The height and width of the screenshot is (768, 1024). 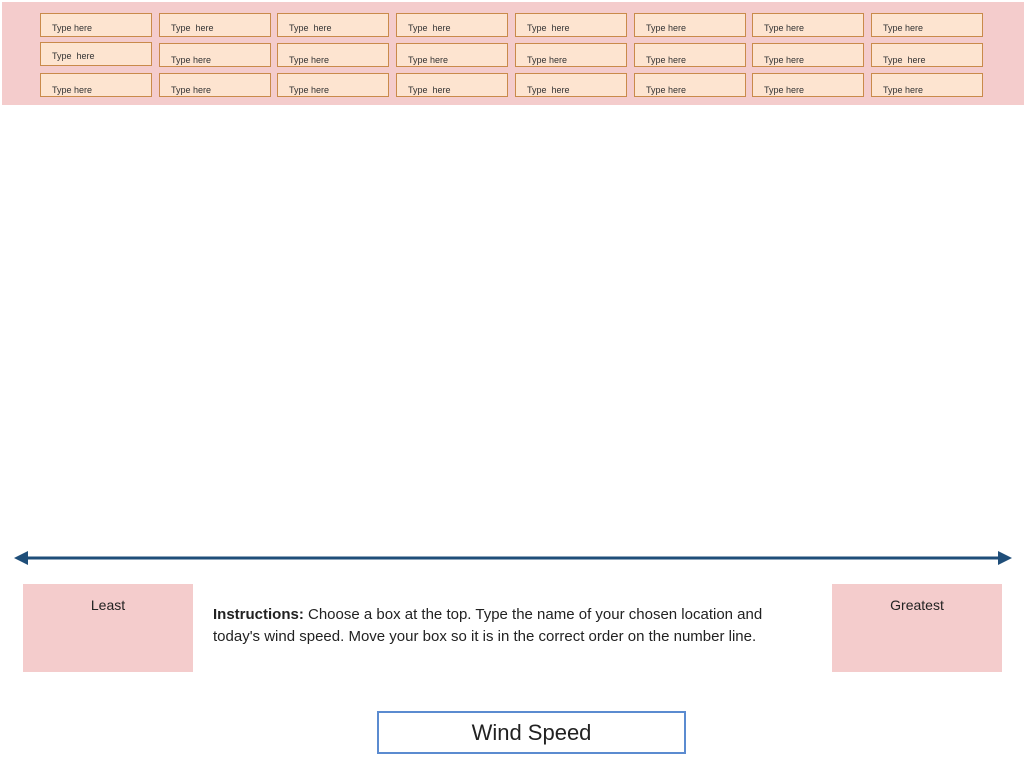 I want to click on page-title: Wind Speed, so click(x=531, y=732).